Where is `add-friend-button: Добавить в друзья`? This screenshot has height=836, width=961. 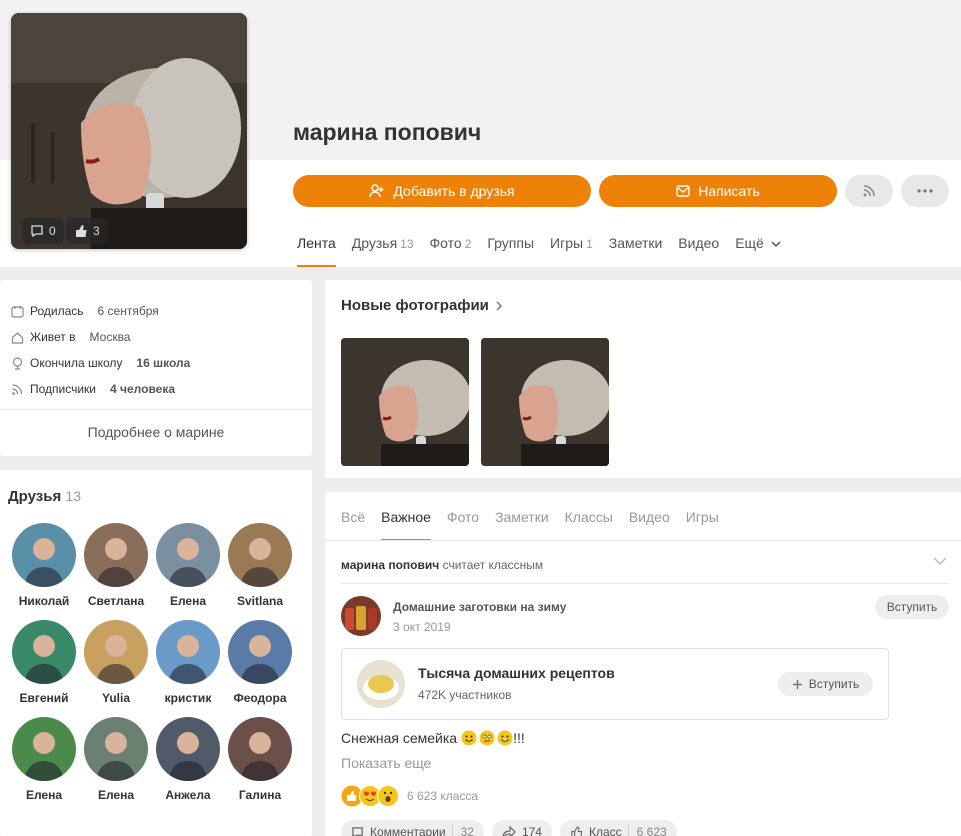 add-friend-button: Добавить в друзья is located at coordinates (442, 191).